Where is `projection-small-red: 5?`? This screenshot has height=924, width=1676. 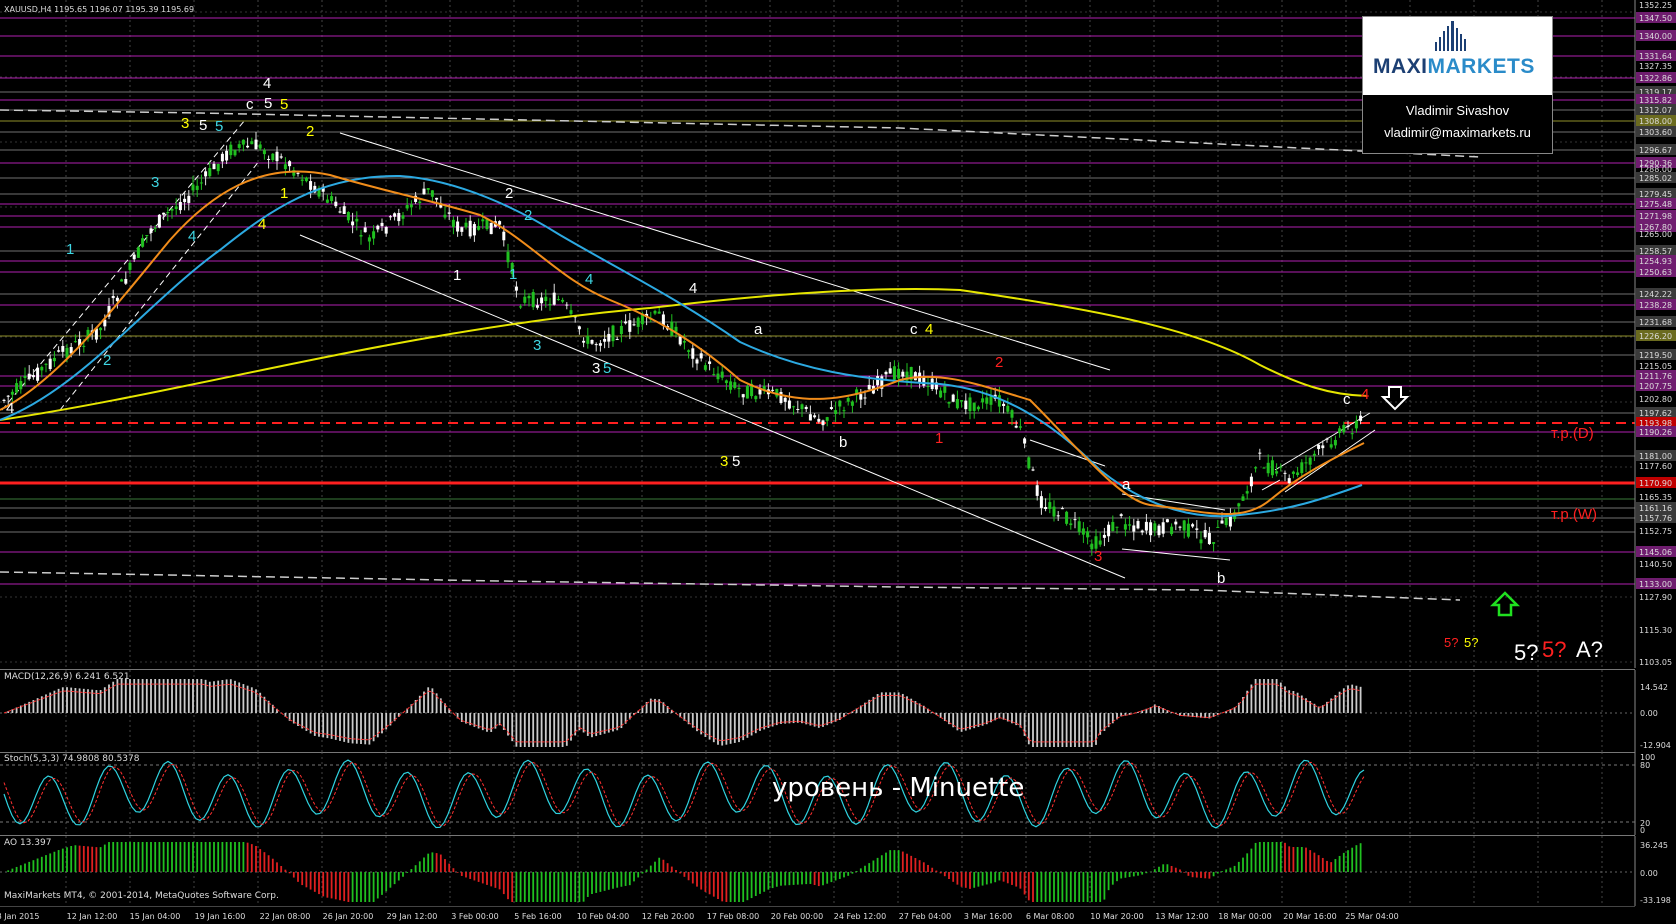 projection-small-red: 5? is located at coordinates (1451, 642).